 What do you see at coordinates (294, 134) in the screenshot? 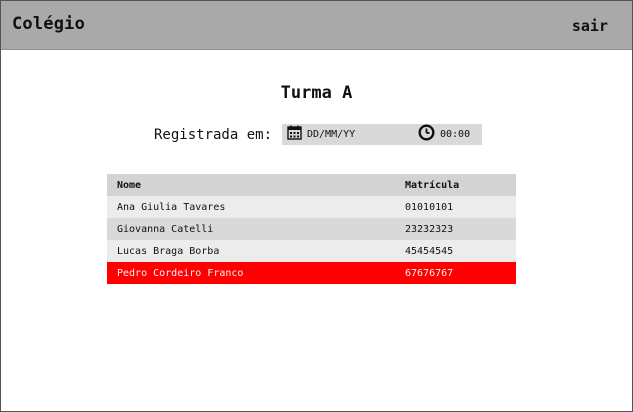
I see `calendar-icon` at bounding box center [294, 134].